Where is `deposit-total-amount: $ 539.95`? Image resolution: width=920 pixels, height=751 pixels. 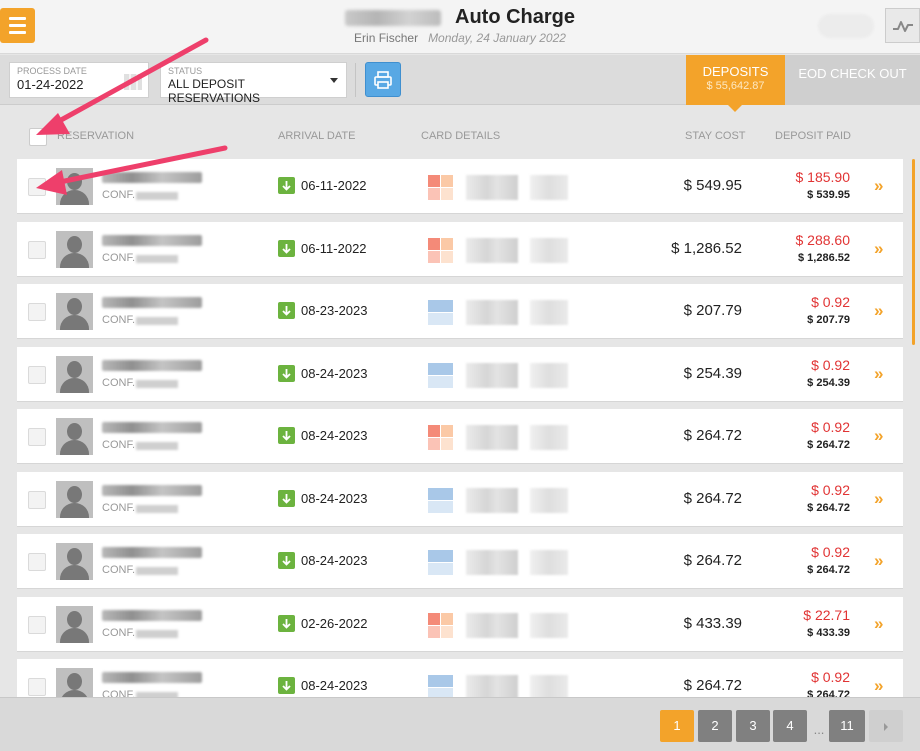 deposit-total-amount: $ 539.95 is located at coordinates (828, 195).